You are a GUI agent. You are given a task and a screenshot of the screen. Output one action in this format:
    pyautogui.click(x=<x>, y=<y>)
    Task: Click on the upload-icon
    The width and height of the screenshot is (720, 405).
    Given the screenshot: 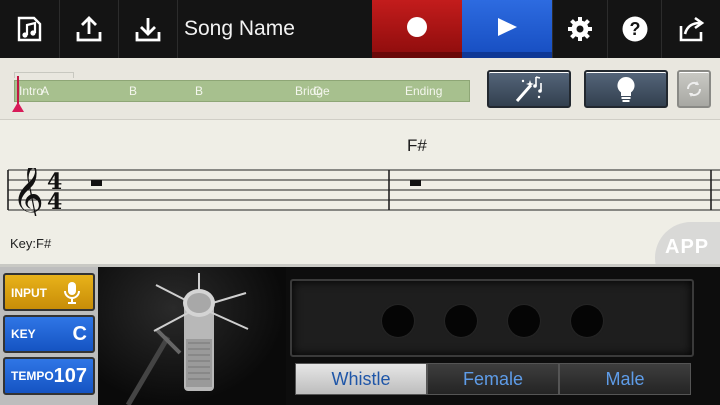 What is the action you would take?
    pyautogui.click(x=89, y=29)
    